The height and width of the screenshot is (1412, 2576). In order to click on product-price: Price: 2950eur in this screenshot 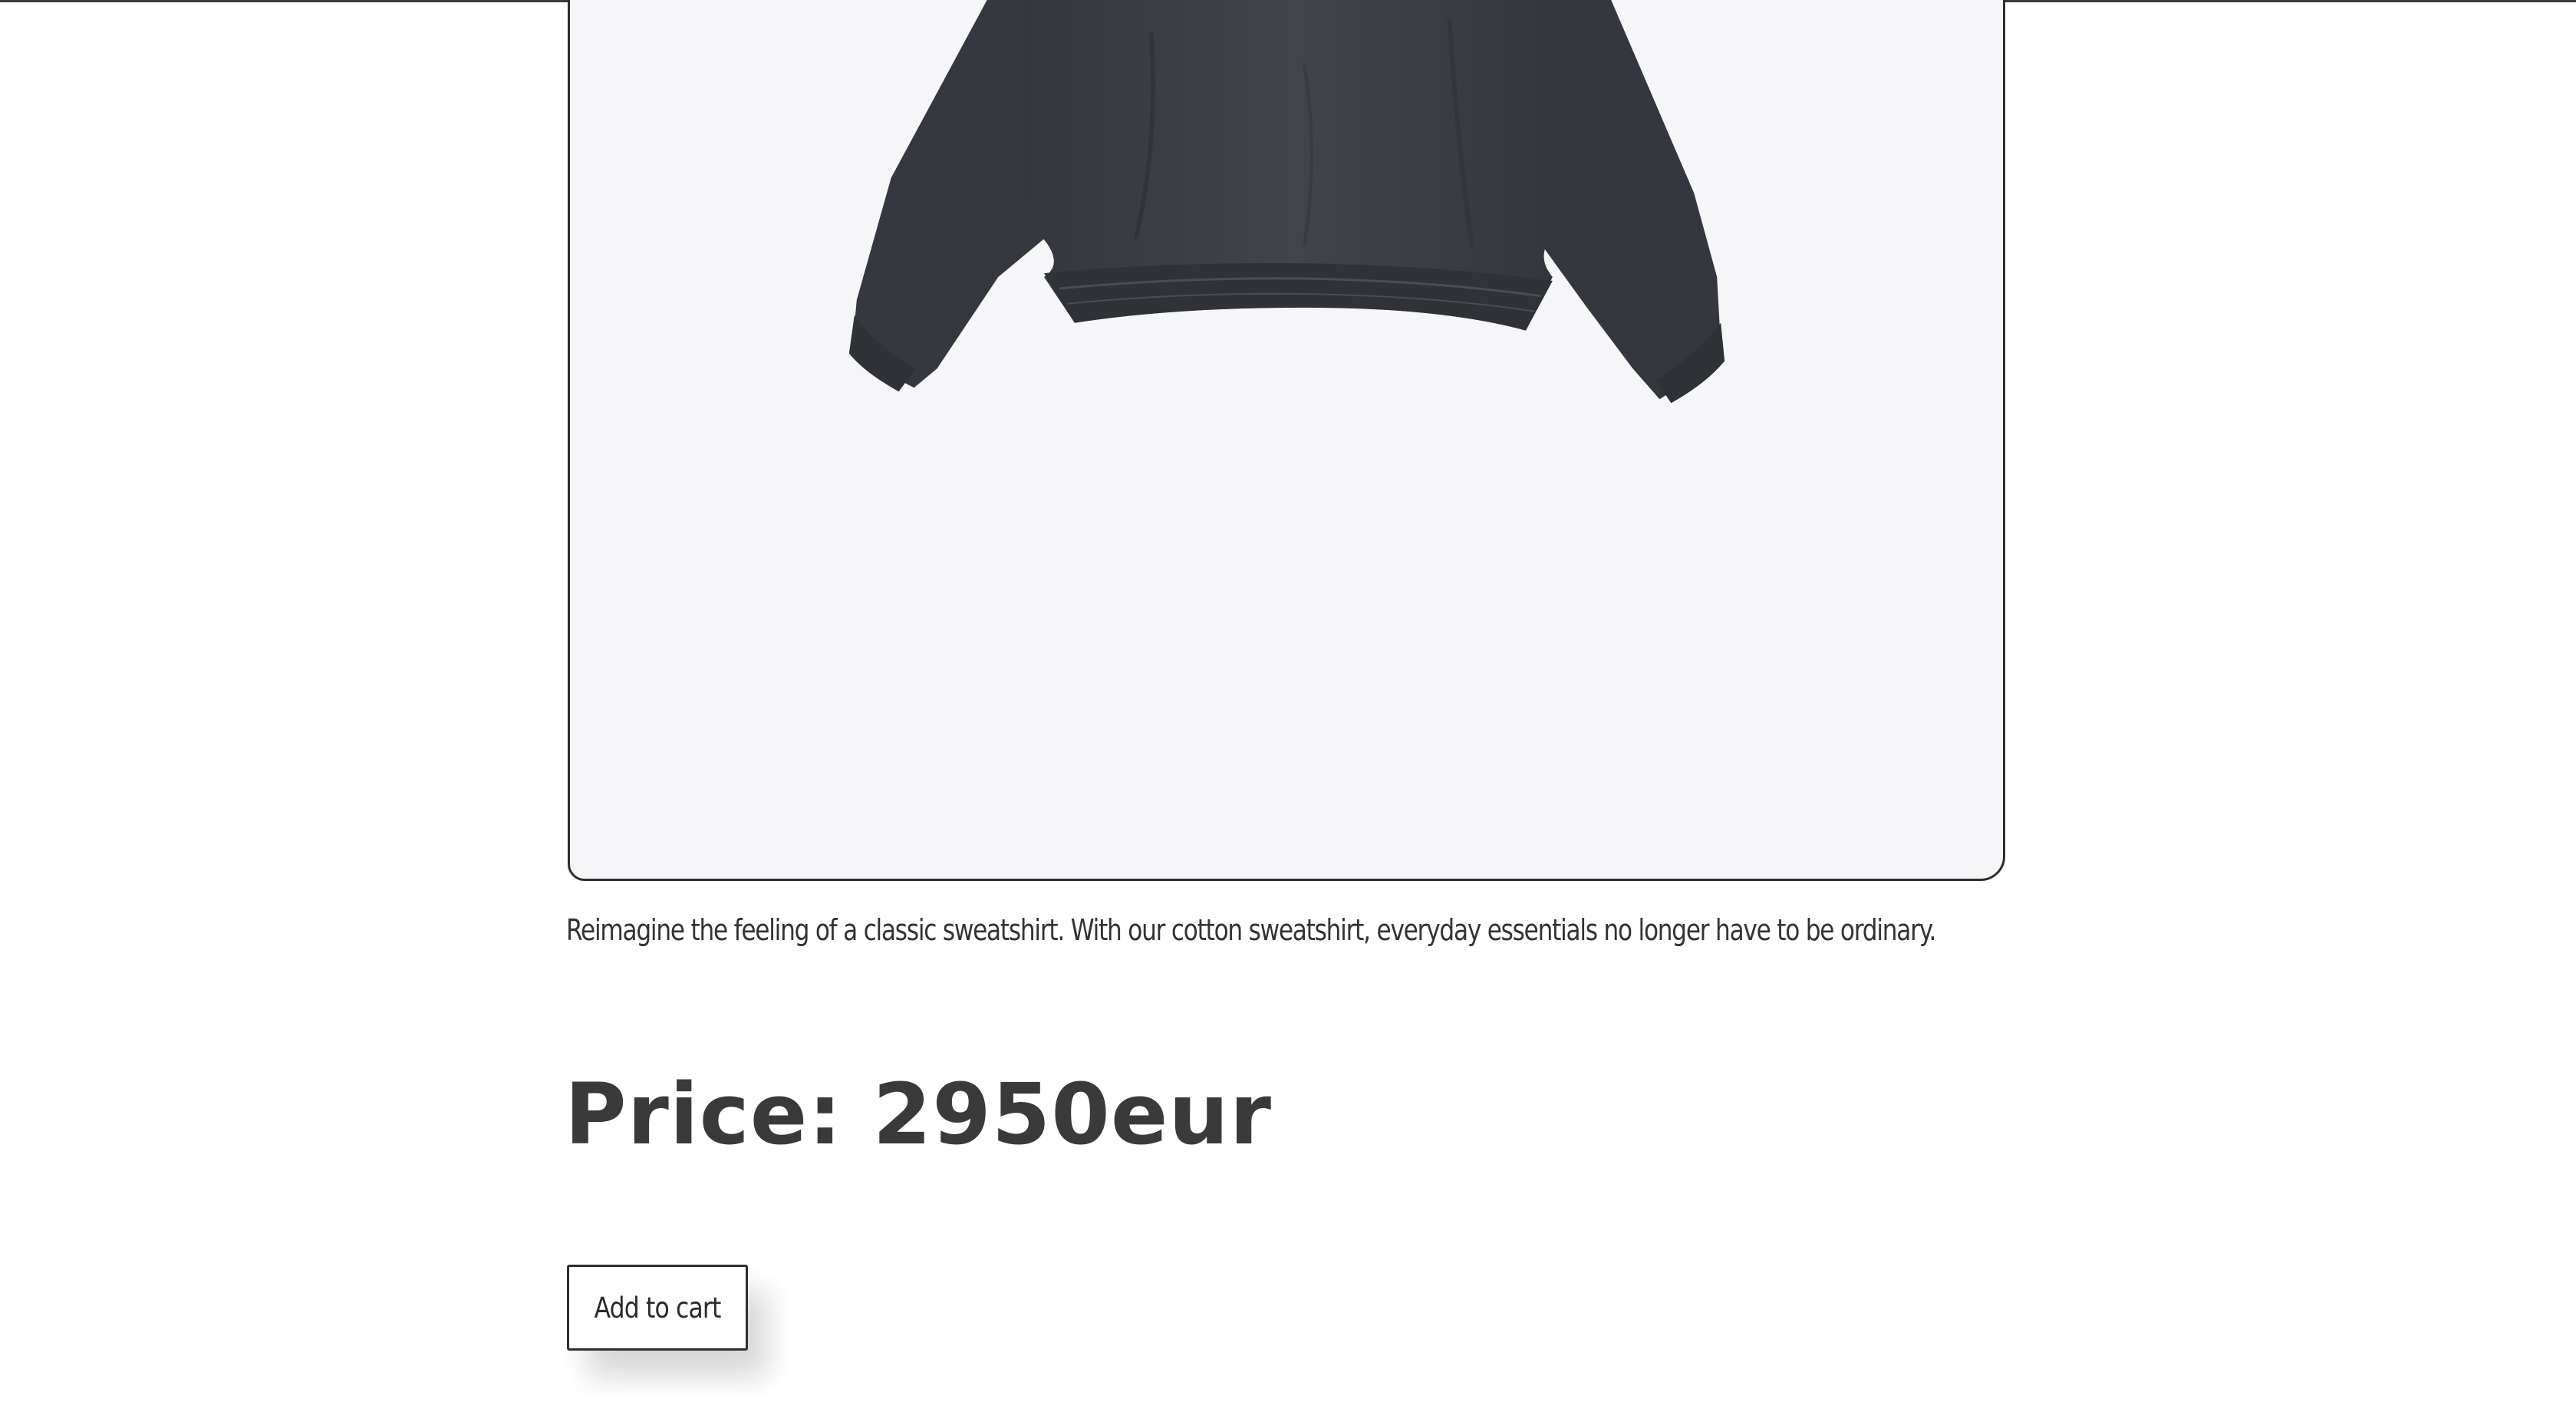, I will do `click(918, 1114)`.